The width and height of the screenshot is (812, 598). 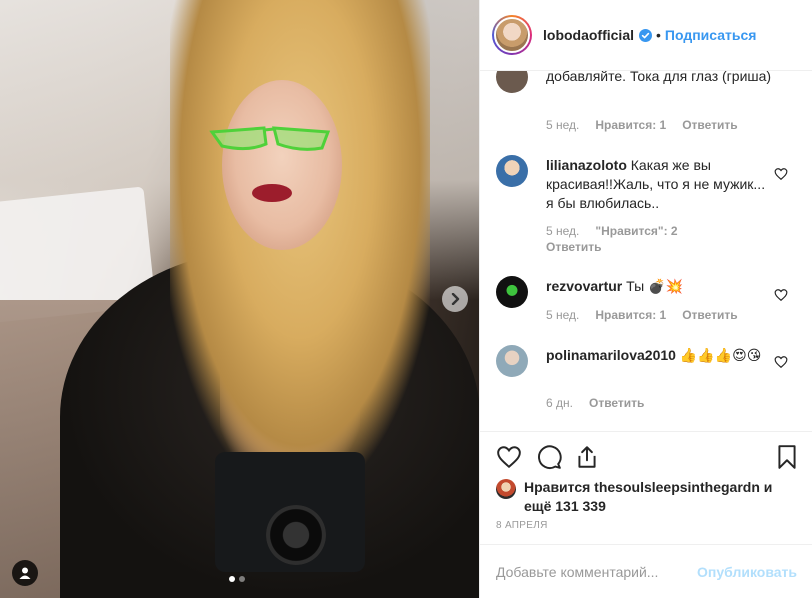 I want to click on liker-avatar, so click(x=506, y=489).